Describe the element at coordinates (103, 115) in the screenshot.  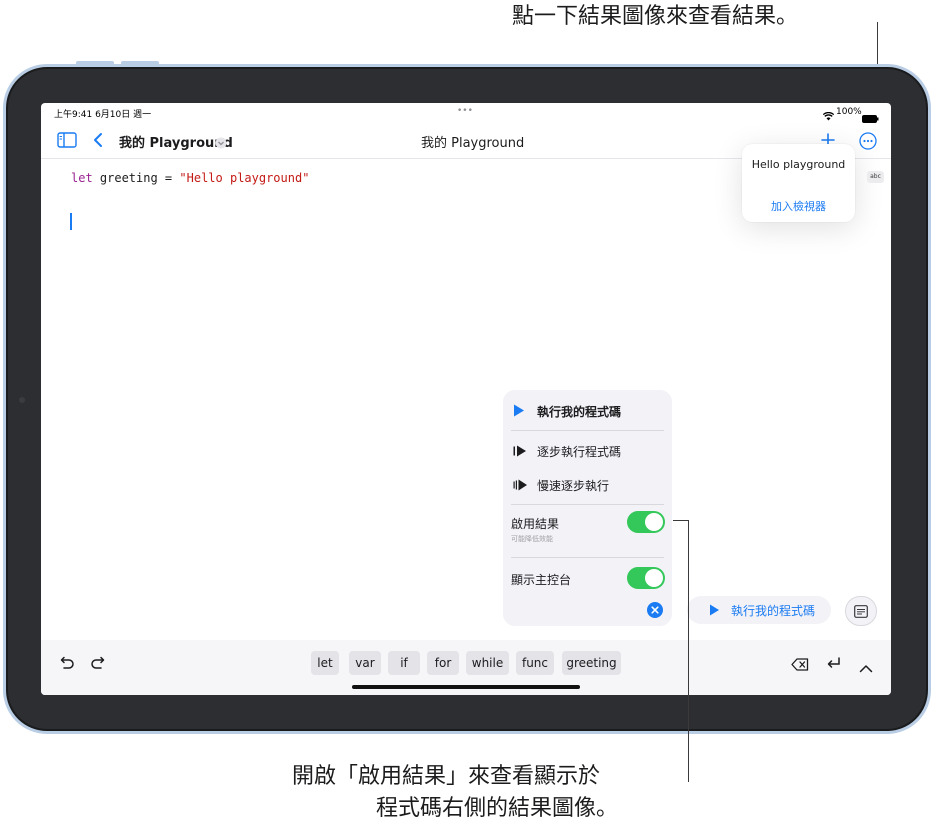
I see `status-time-date: 上午9:41 6月10日 週一` at that location.